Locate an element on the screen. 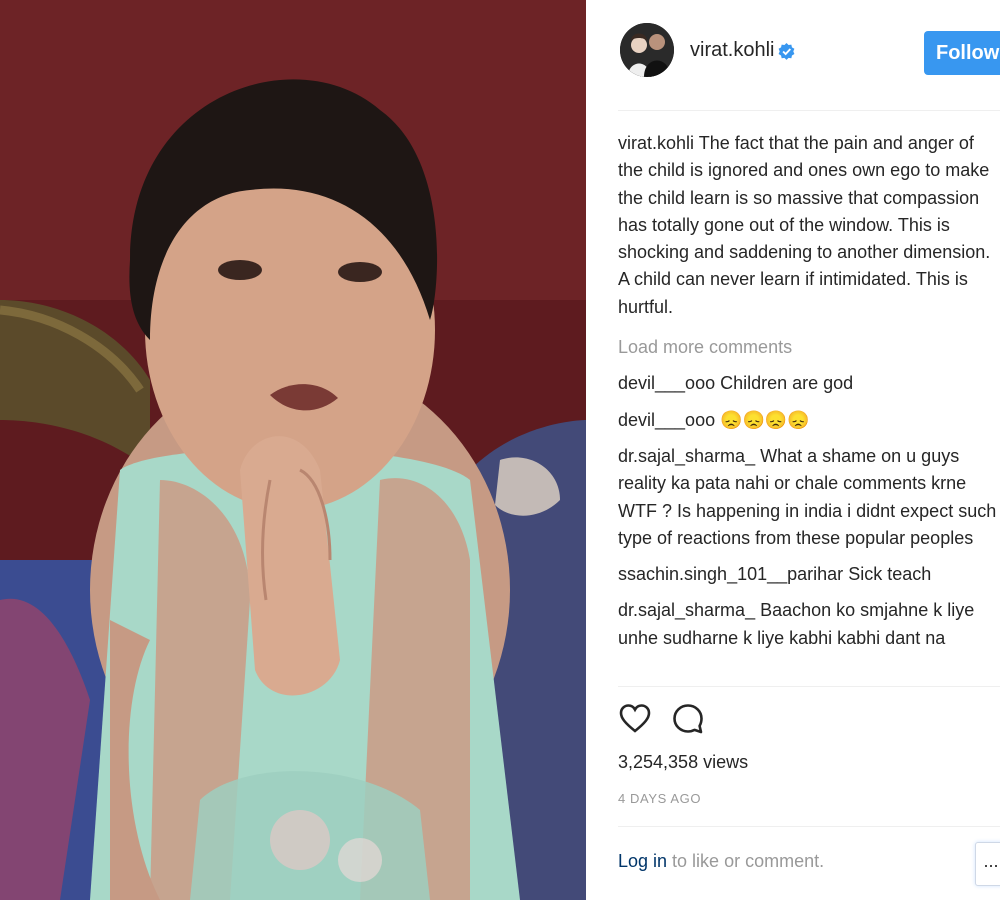  heart-icon is located at coordinates (635, 719).